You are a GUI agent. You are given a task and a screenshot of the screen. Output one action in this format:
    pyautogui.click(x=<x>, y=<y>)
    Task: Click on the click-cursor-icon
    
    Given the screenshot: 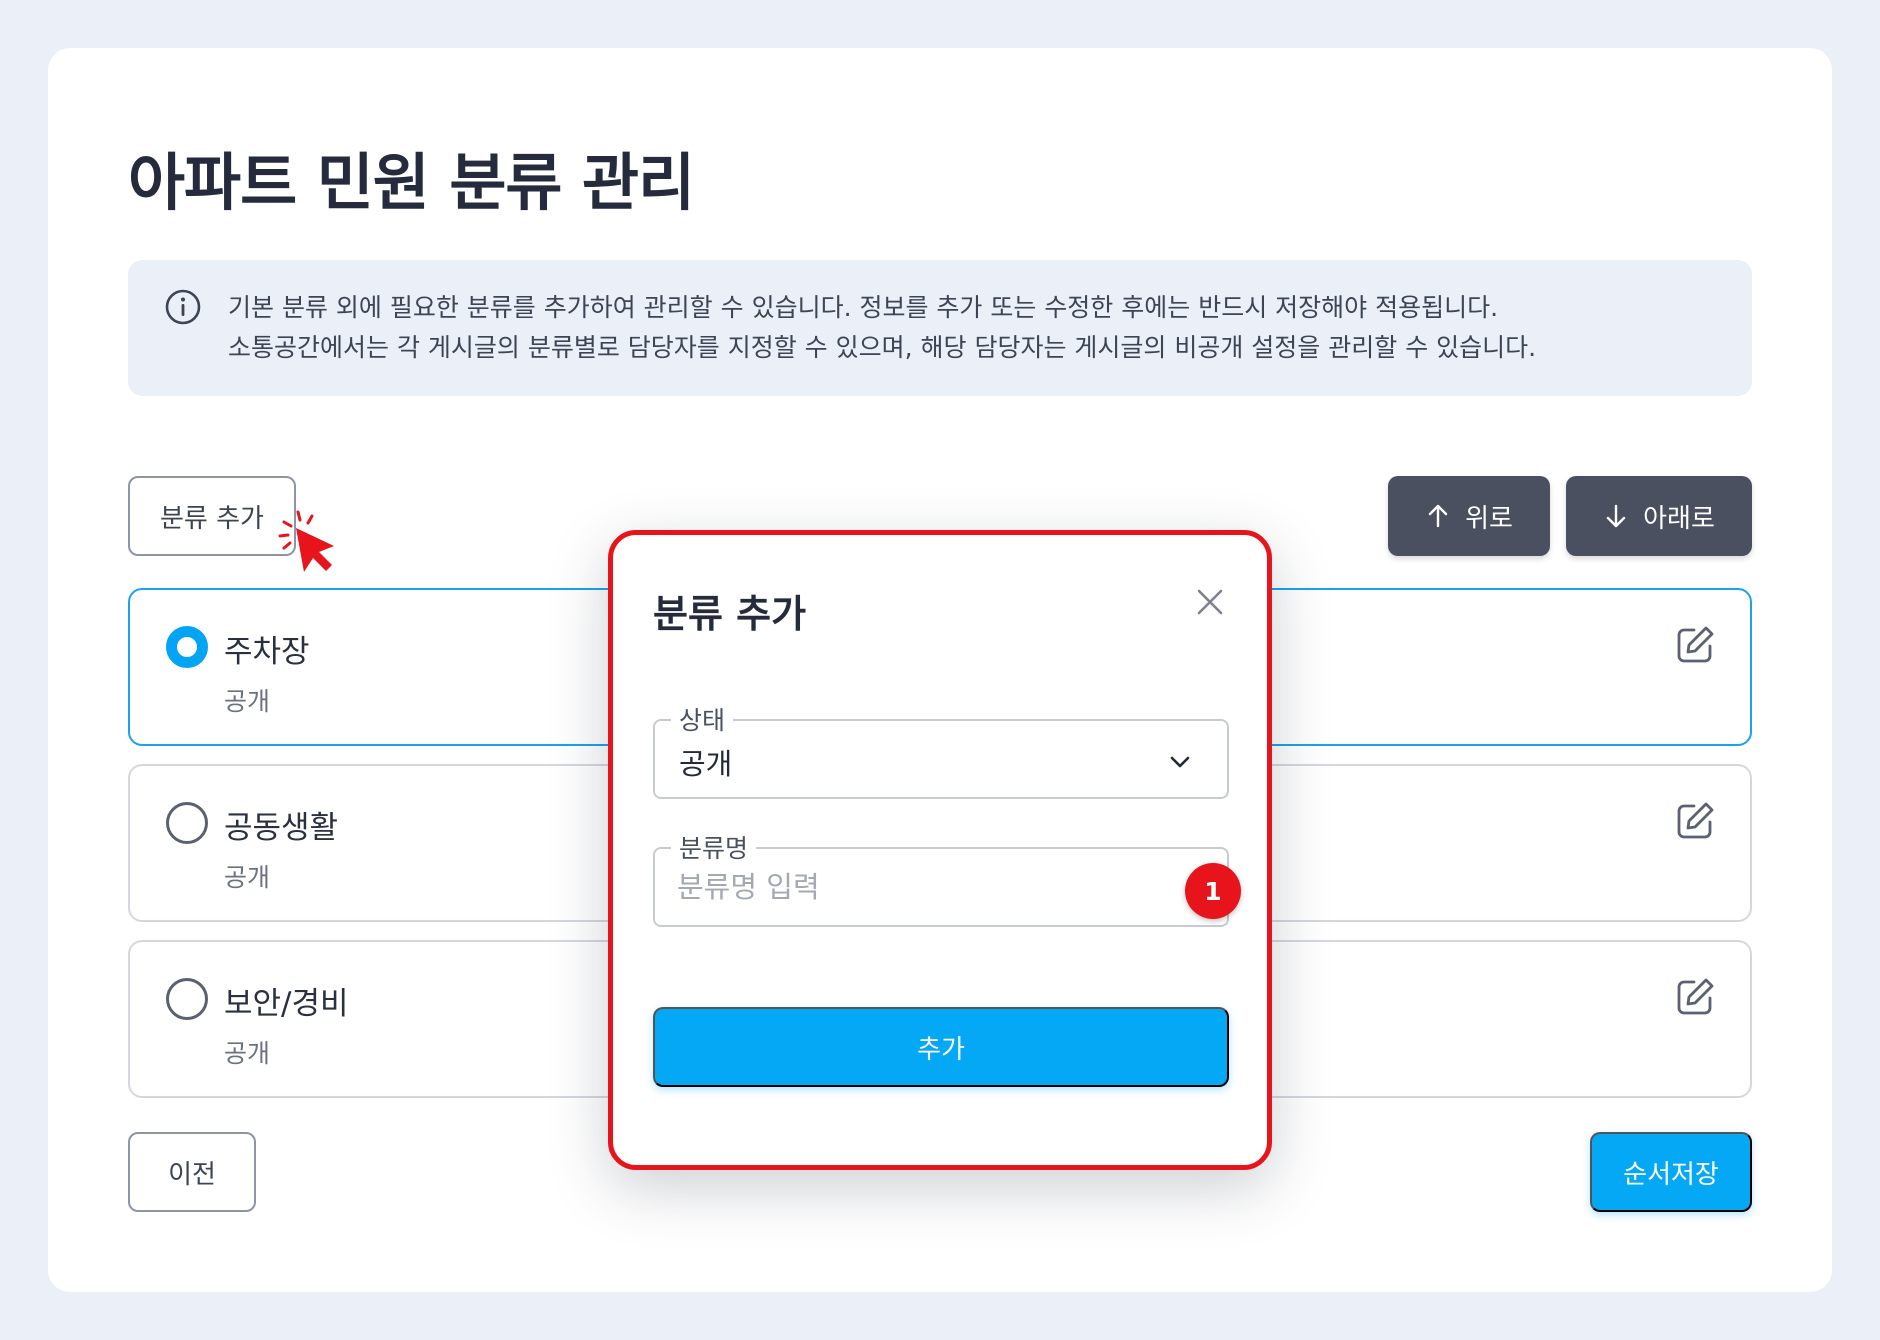 What is the action you would take?
    pyautogui.click(x=306, y=541)
    